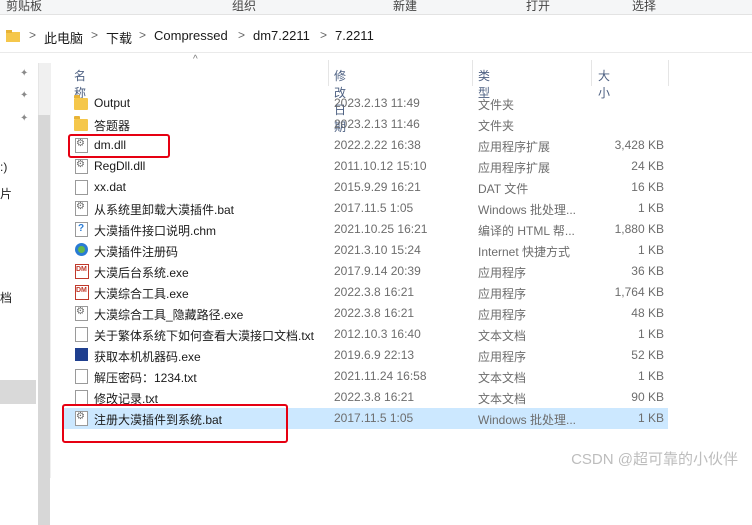 The width and height of the screenshot is (752, 525). What do you see at coordinates (647, 397) in the screenshot?
I see `file-size: 90 KB` at bounding box center [647, 397].